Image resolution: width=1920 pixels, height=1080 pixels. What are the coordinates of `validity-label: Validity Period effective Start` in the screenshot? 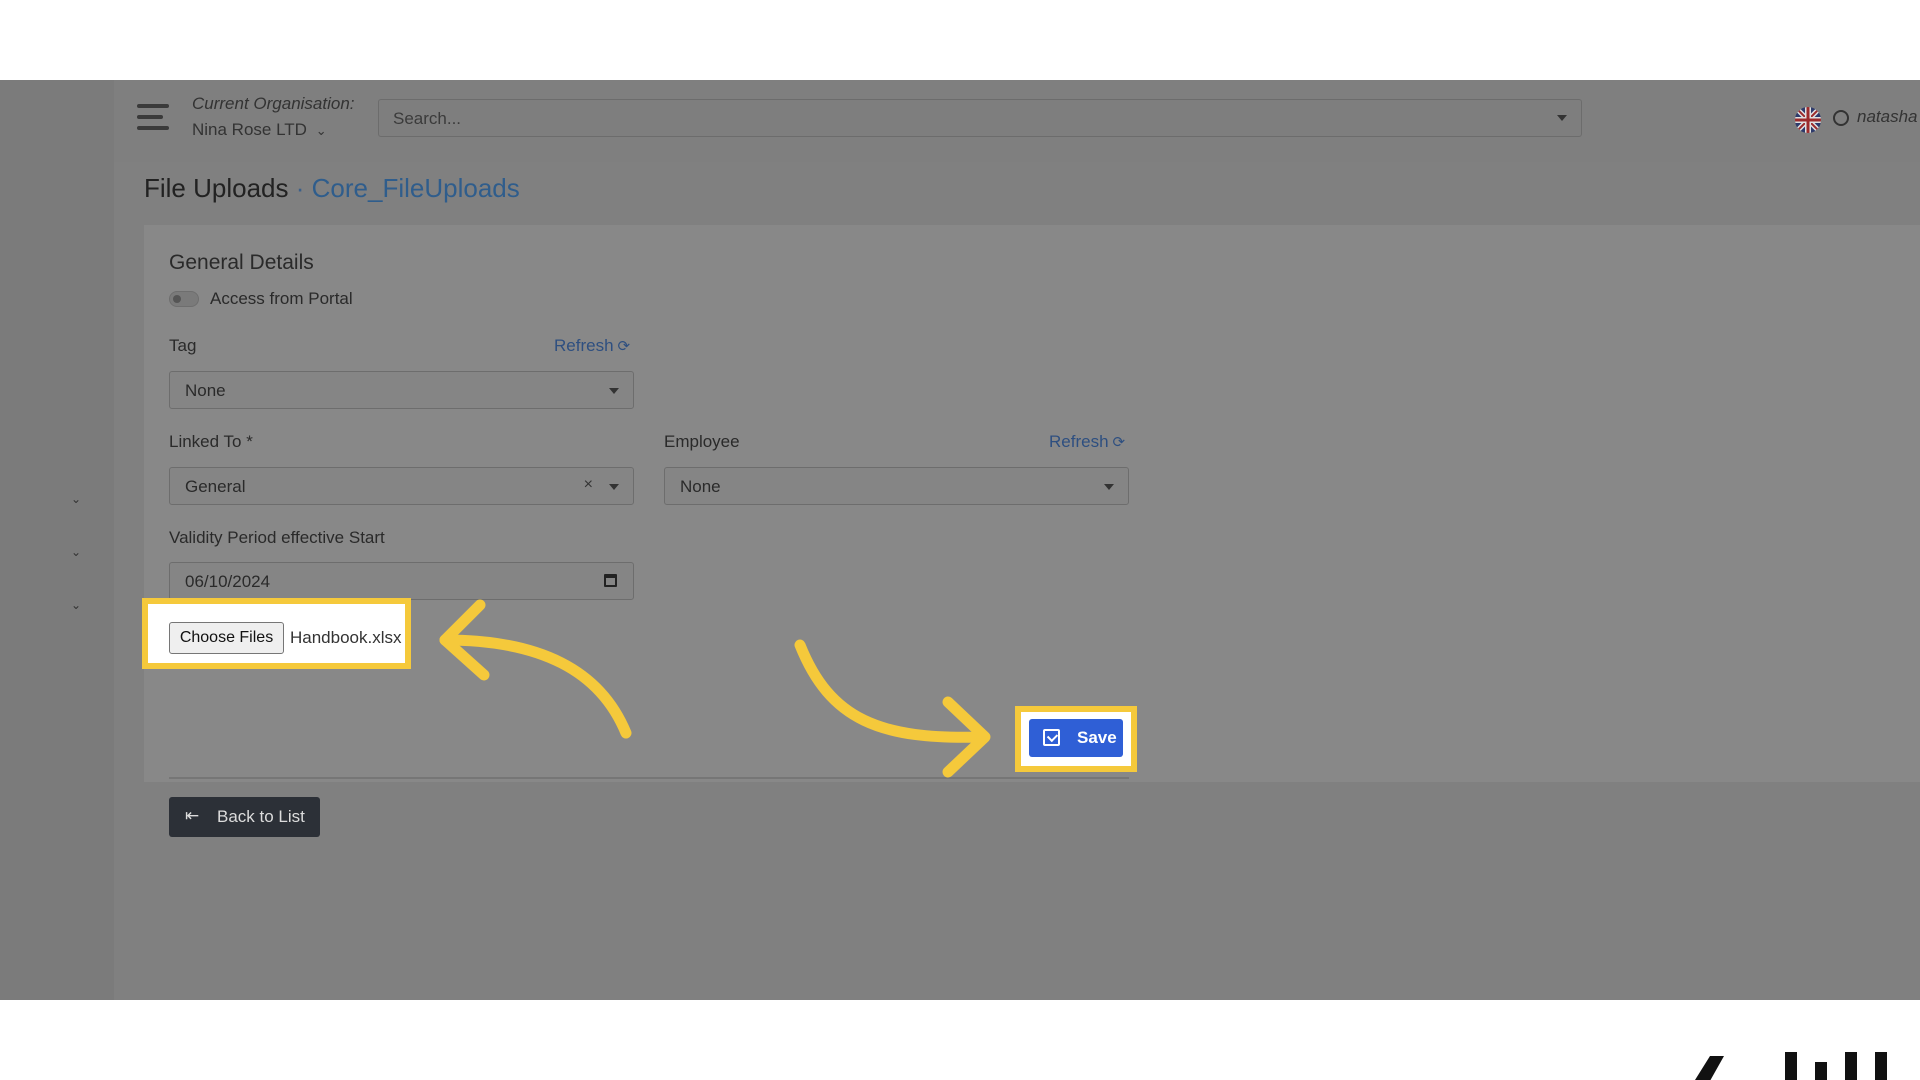 It's located at (277, 537).